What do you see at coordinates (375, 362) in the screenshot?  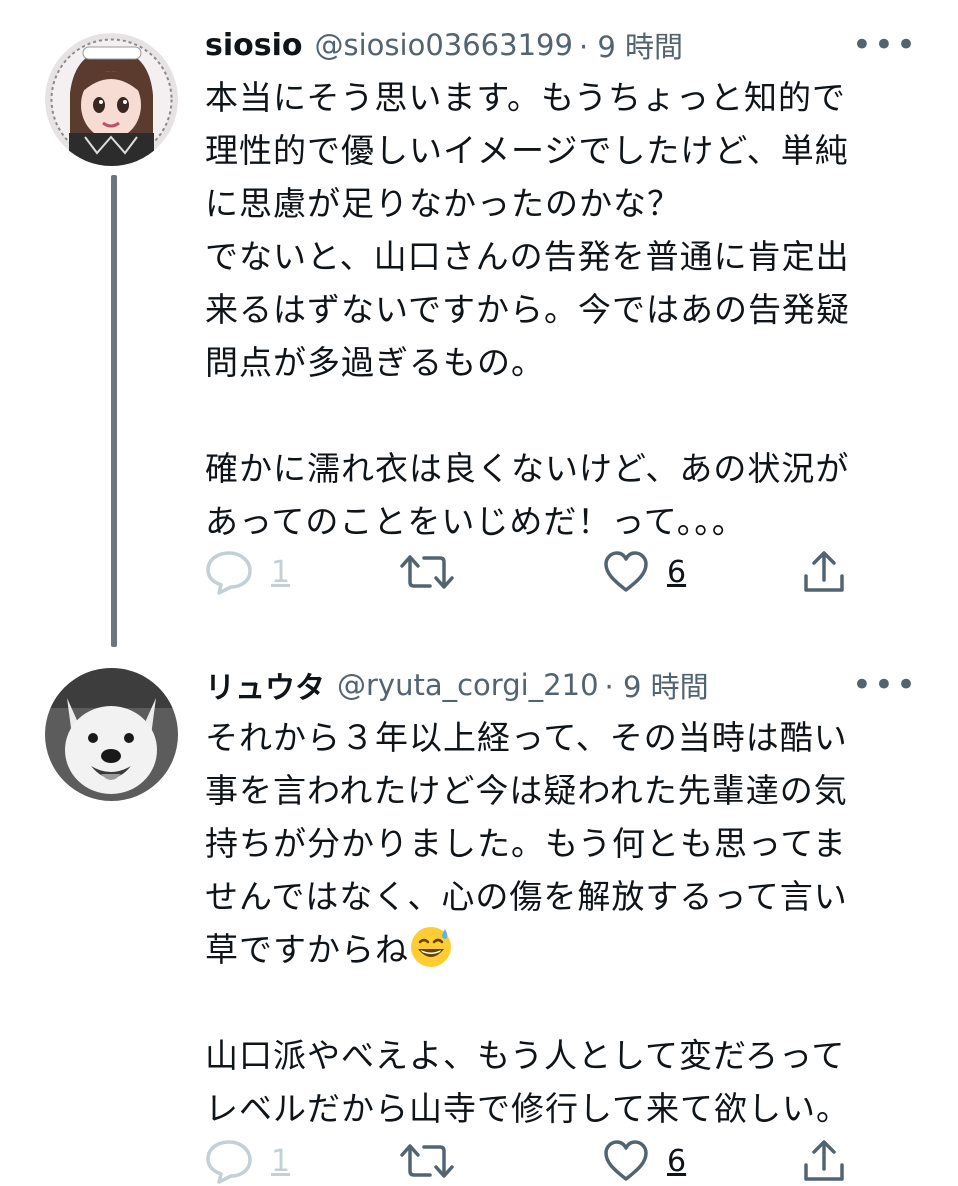 I see `tweet-line: 問点が多過ぎるもの。` at bounding box center [375, 362].